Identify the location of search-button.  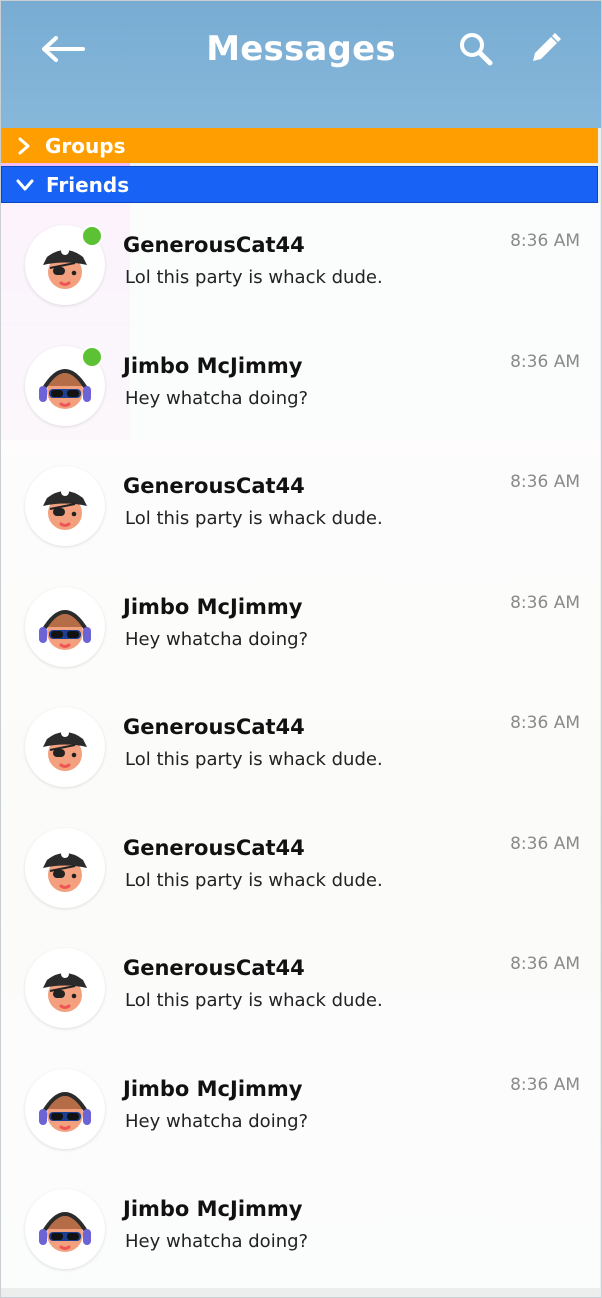
(476, 49).